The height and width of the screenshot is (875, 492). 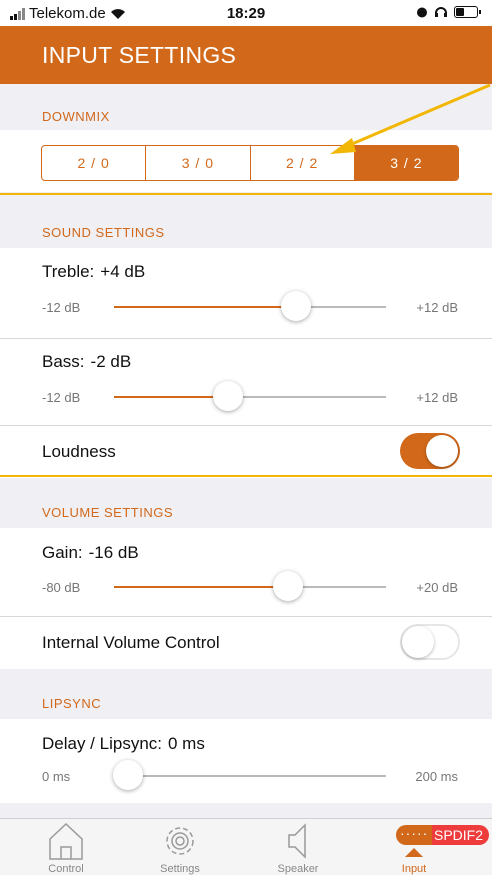 I want to click on delay-label: Delay / Lipsync:, so click(x=102, y=743).